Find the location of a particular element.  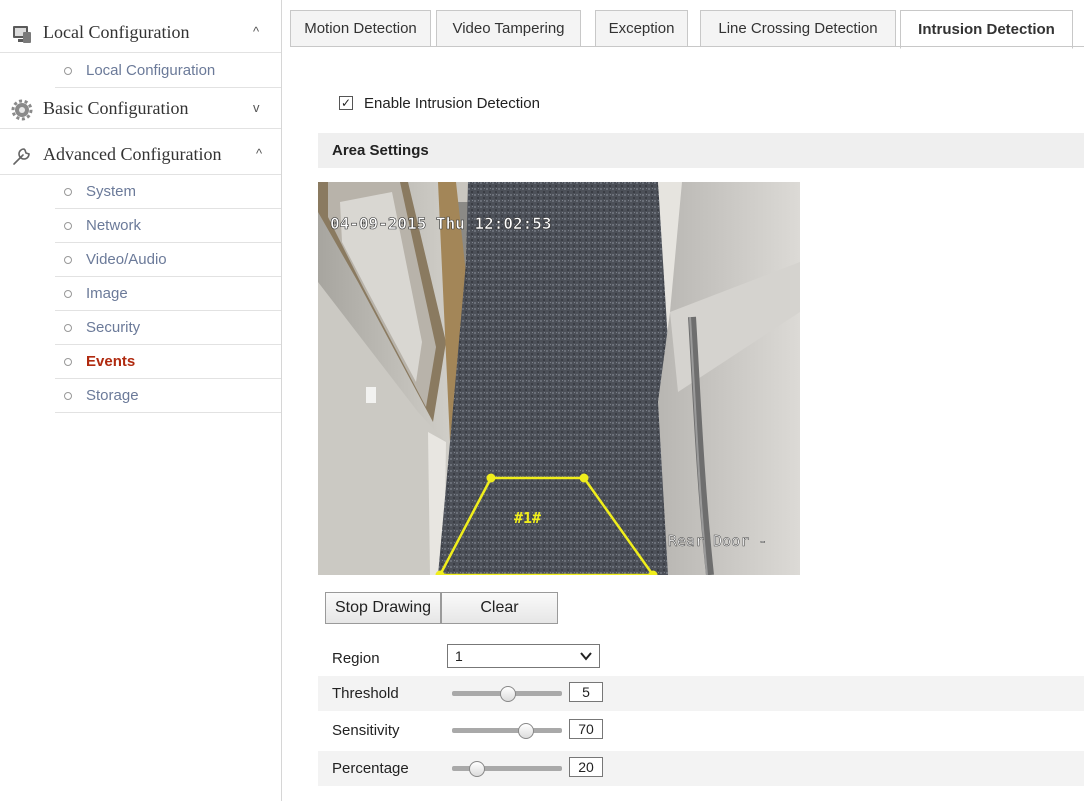

tab-line-crossing-detection: Line Crossing Detection is located at coordinates (798, 28).